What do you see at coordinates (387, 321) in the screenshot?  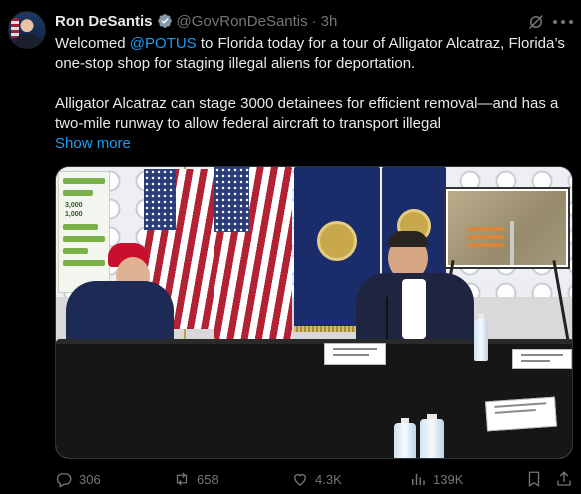 I see `microphone` at bounding box center [387, 321].